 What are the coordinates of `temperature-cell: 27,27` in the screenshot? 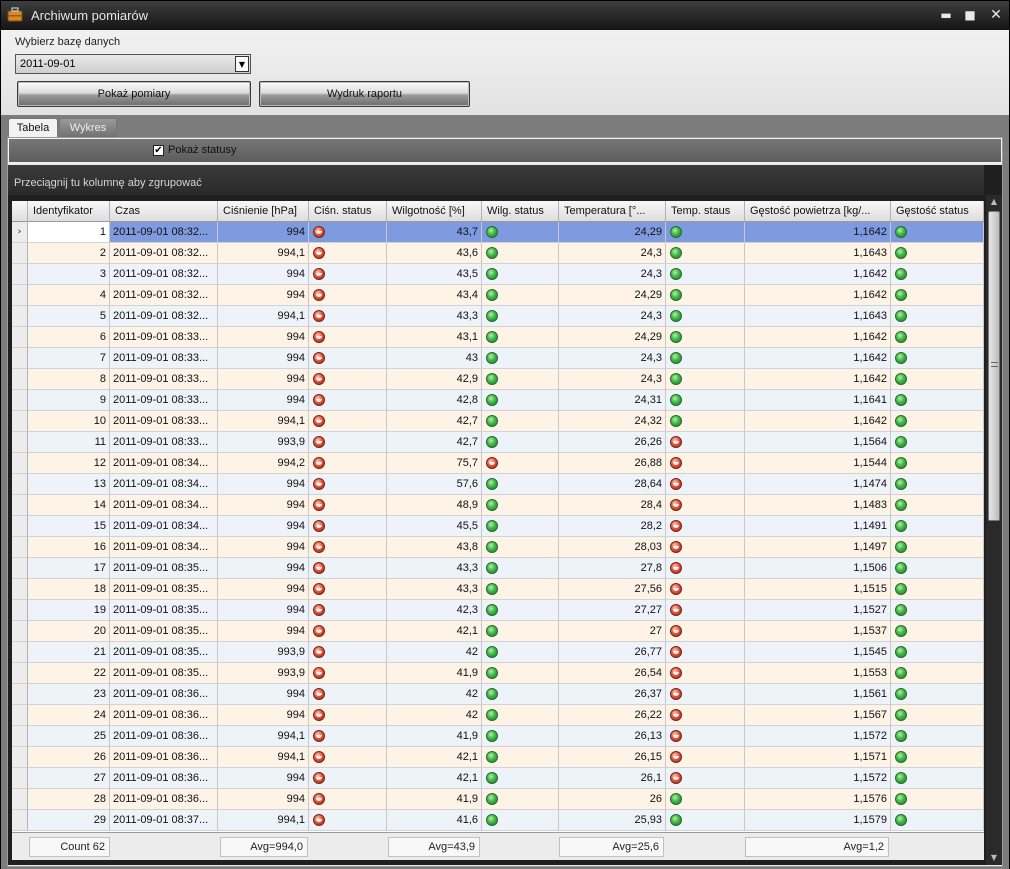 It's located at (612, 610).